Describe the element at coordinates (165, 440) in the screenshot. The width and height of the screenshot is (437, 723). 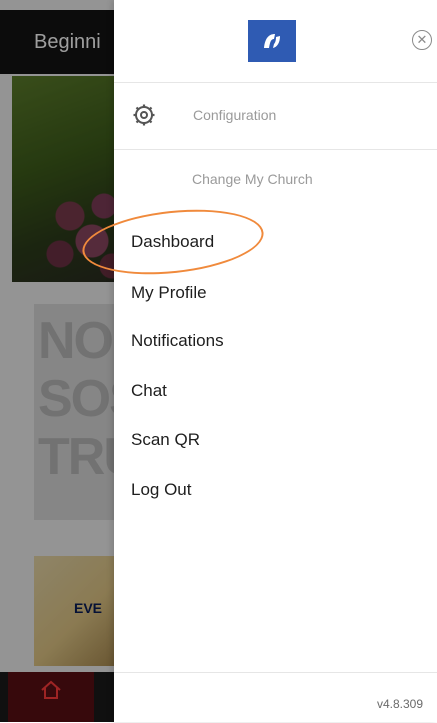
I see `menu-item-scan-qr: Scan QR` at that location.